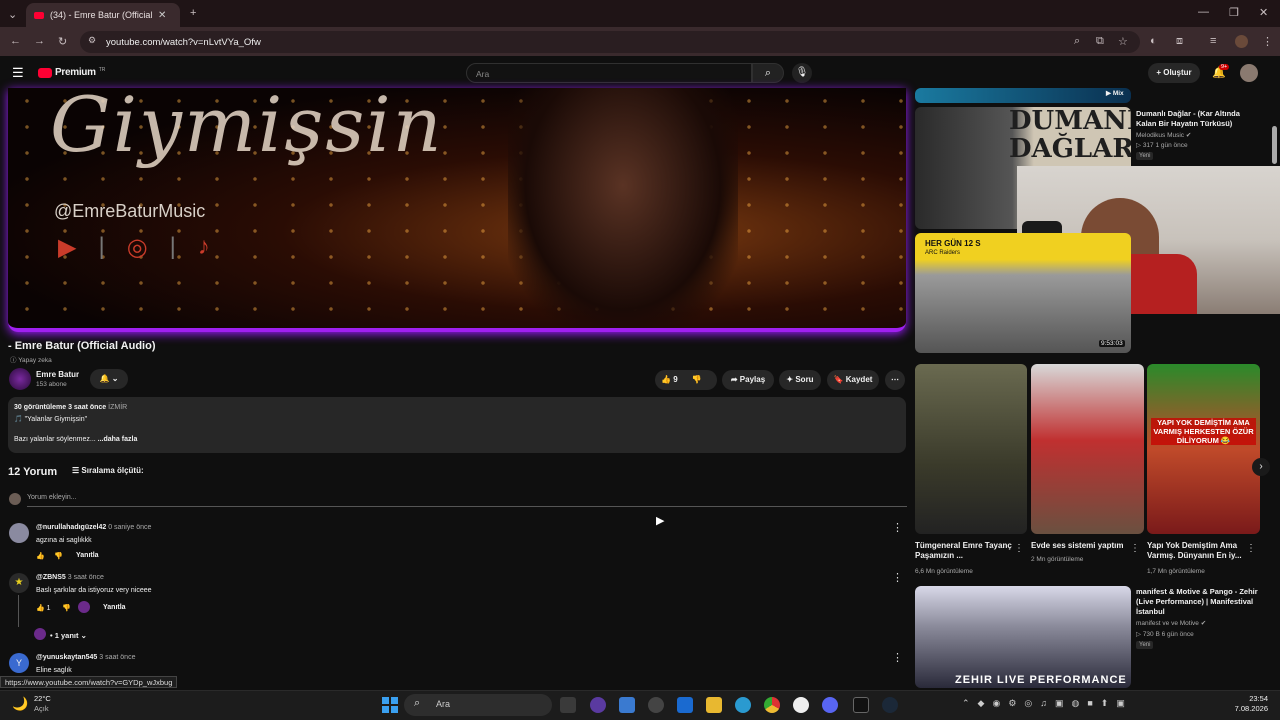 Image resolution: width=1280 pixels, height=720 pixels. Describe the element at coordinates (1077, 41) in the screenshot. I see `zoom-icon: ⌕` at that location.